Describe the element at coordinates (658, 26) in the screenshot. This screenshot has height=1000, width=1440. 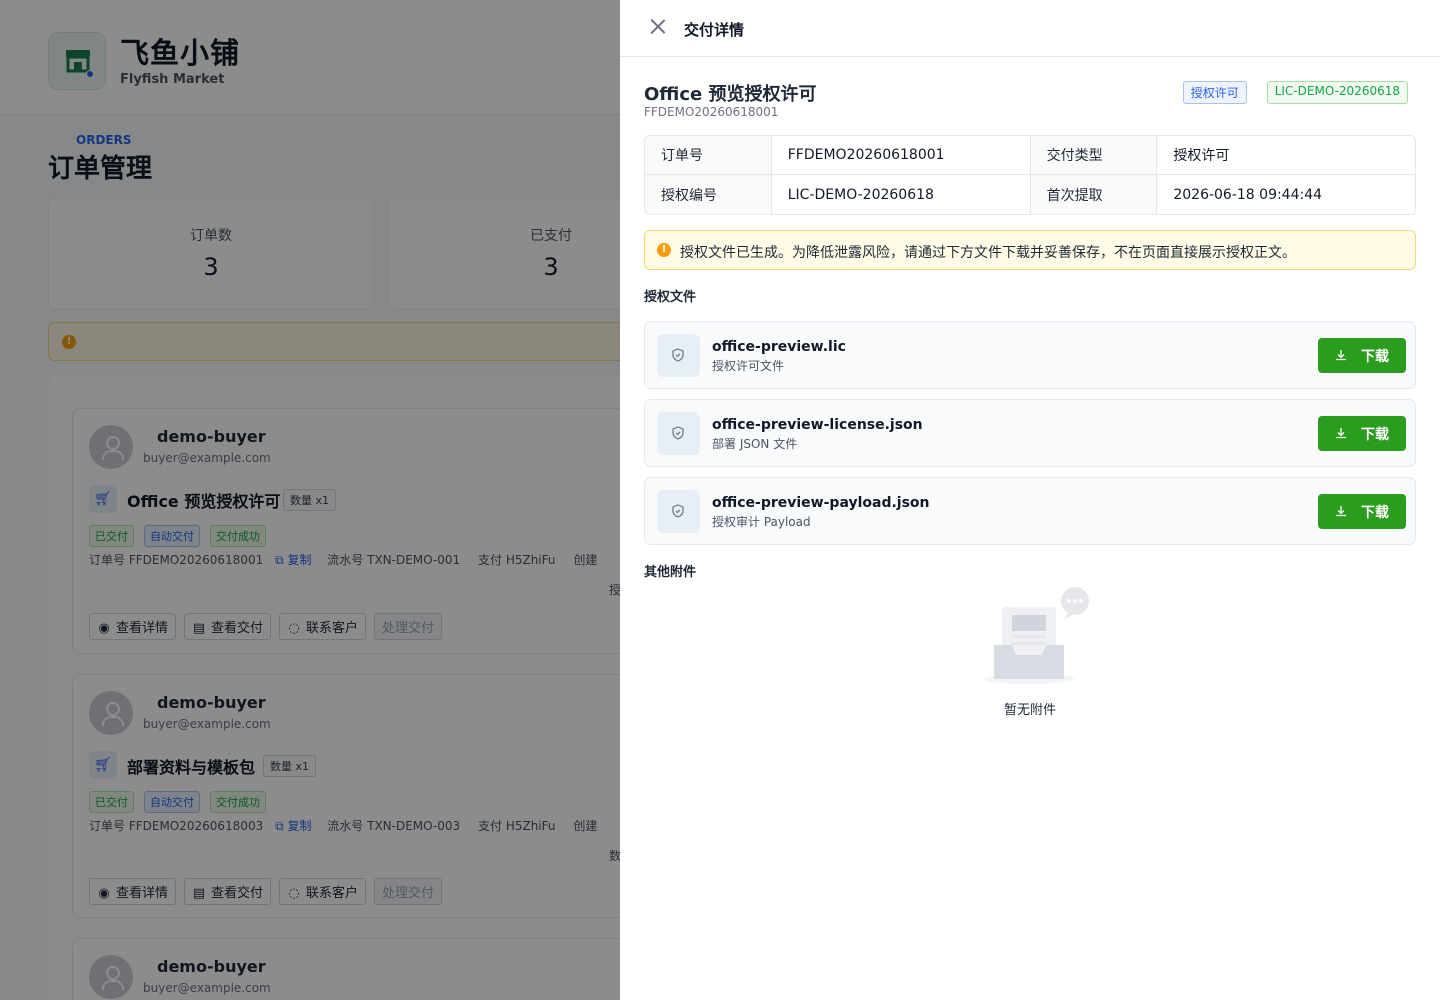
I see `close-icon` at that location.